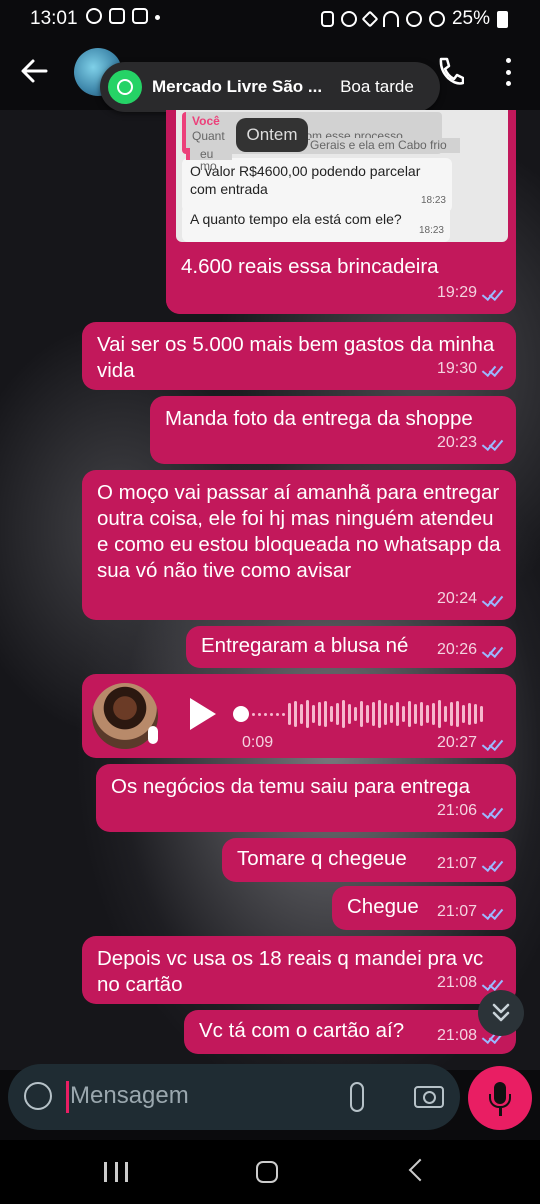  Describe the element at coordinates (501, 1013) in the screenshot. I see `scroll-to-bottom-button` at that location.